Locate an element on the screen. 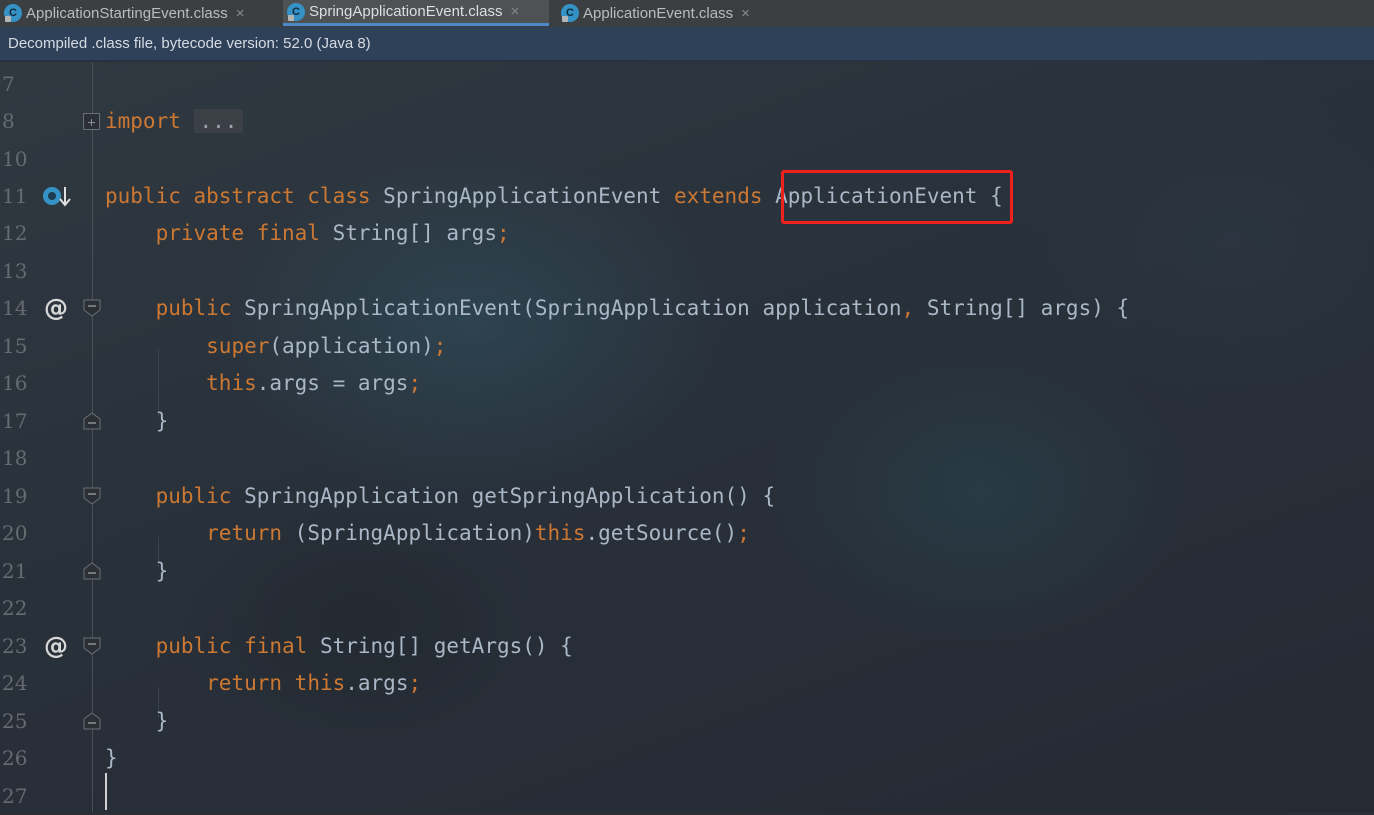 The width and height of the screenshot is (1374, 815). code-line: 24 return this.args; is located at coordinates (687, 683).